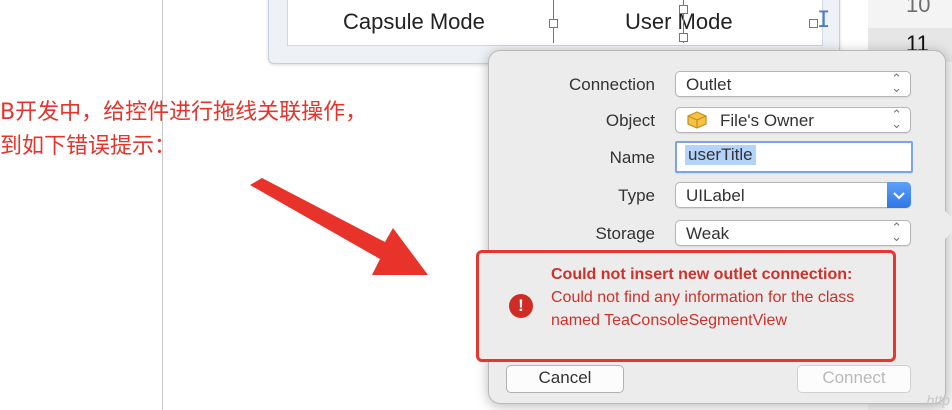 The height and width of the screenshot is (410, 952). I want to click on object-row: Object File's Owner ⌃ ⌄, so click(717, 120).